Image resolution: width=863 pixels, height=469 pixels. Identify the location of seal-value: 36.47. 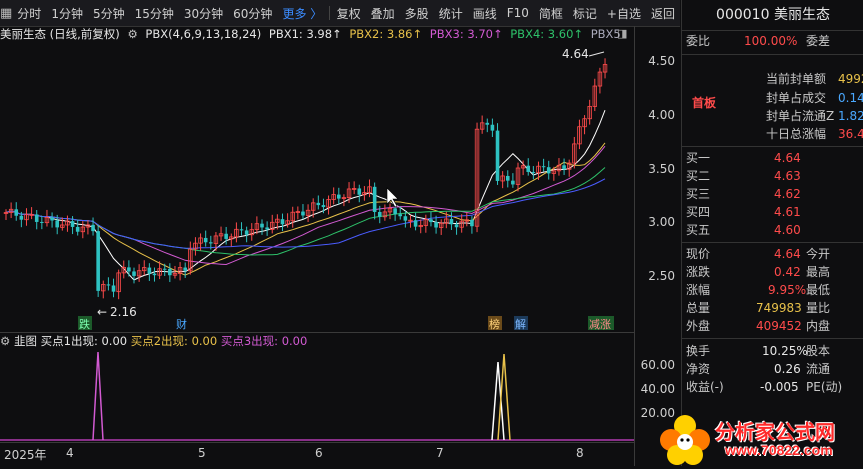
(850, 134).